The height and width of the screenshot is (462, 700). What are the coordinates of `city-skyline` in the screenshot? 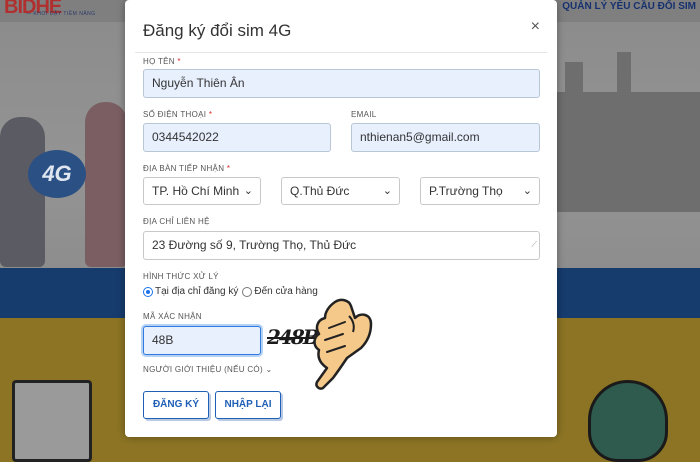 It's located at (628, 132).